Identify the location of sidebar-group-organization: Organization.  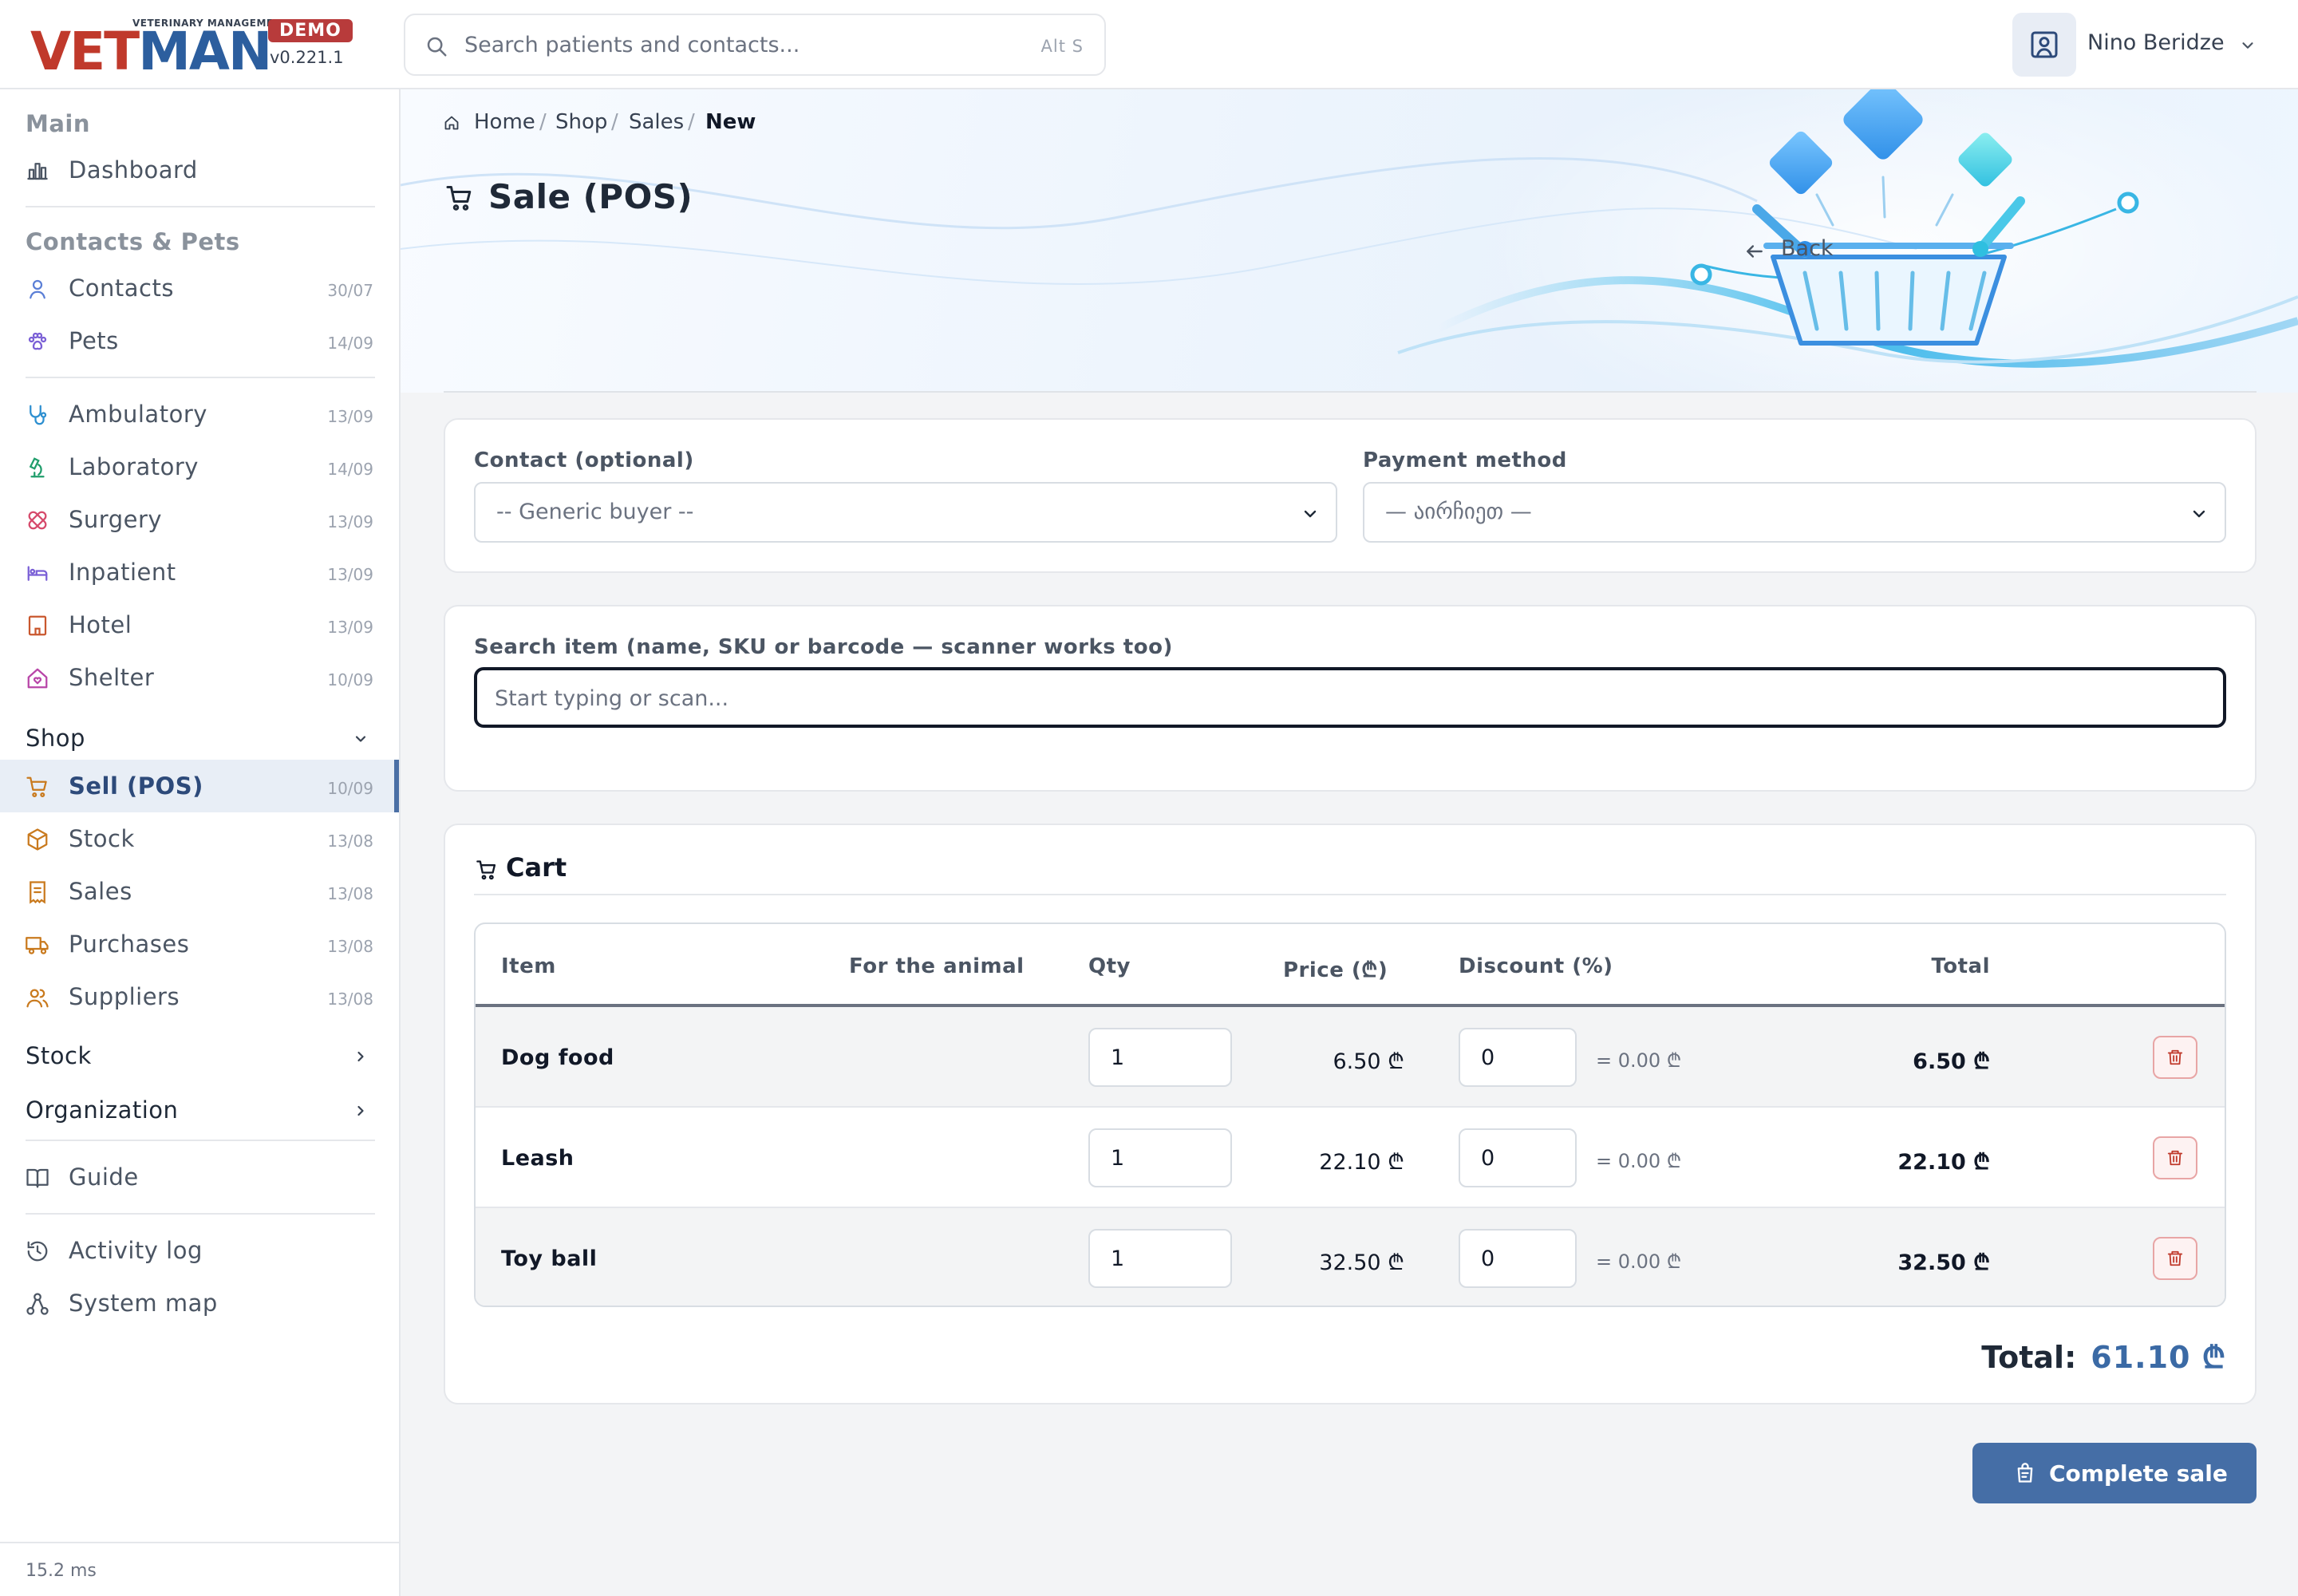
(200, 1111).